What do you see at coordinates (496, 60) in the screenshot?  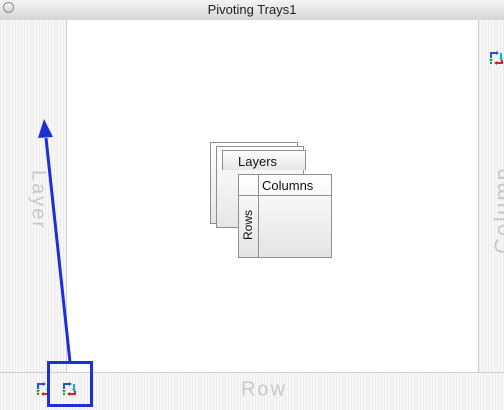 I see `pivot-icon` at bounding box center [496, 60].